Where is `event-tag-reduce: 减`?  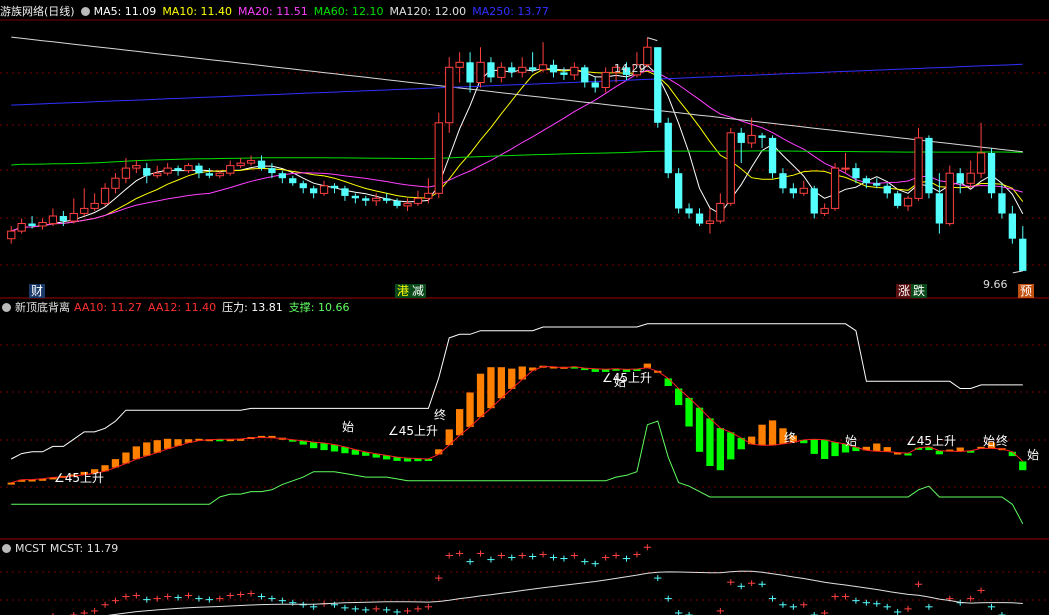
event-tag-reduce: 减 is located at coordinates (418, 291).